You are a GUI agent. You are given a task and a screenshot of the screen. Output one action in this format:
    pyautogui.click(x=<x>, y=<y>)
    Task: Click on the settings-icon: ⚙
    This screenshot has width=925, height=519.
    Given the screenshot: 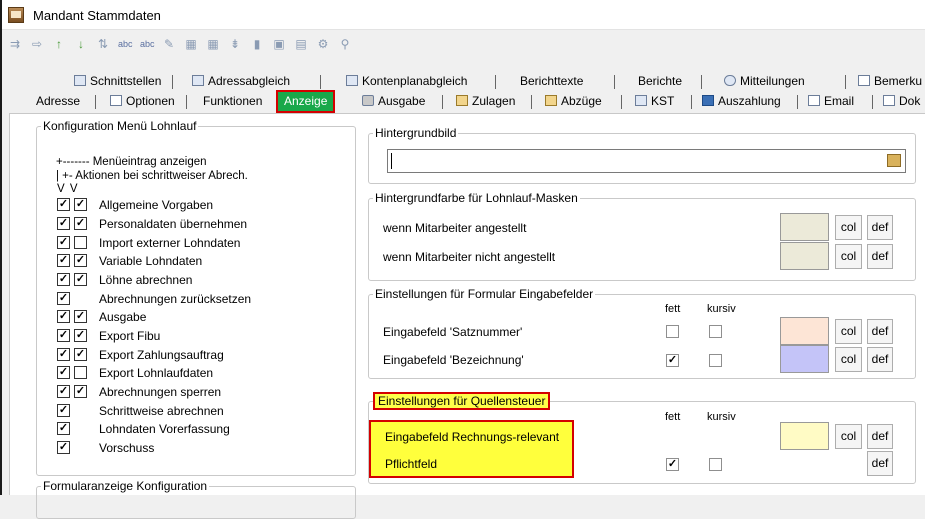 What is the action you would take?
    pyautogui.click(x=323, y=44)
    